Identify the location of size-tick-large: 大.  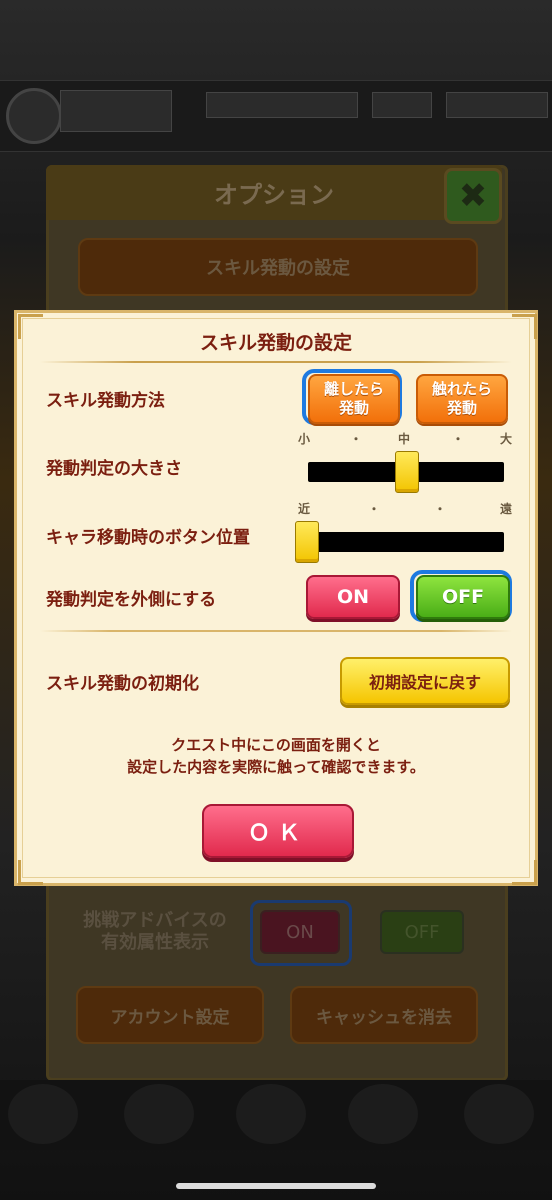
(506, 439).